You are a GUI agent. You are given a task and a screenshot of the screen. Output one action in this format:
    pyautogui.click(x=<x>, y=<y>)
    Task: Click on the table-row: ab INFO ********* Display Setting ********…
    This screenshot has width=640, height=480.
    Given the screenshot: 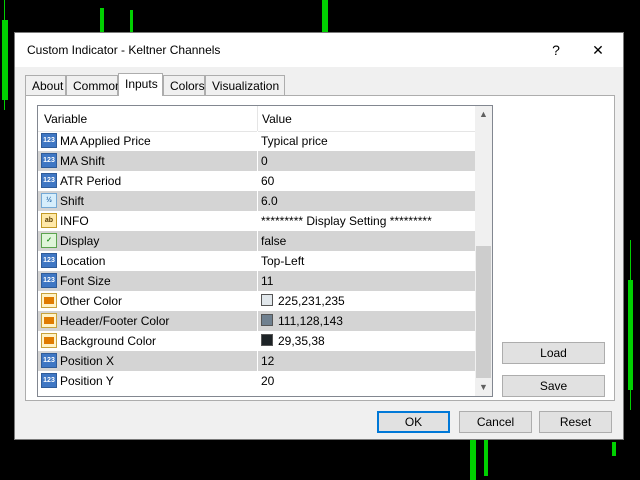 What is the action you would take?
    pyautogui.click(x=256, y=221)
    